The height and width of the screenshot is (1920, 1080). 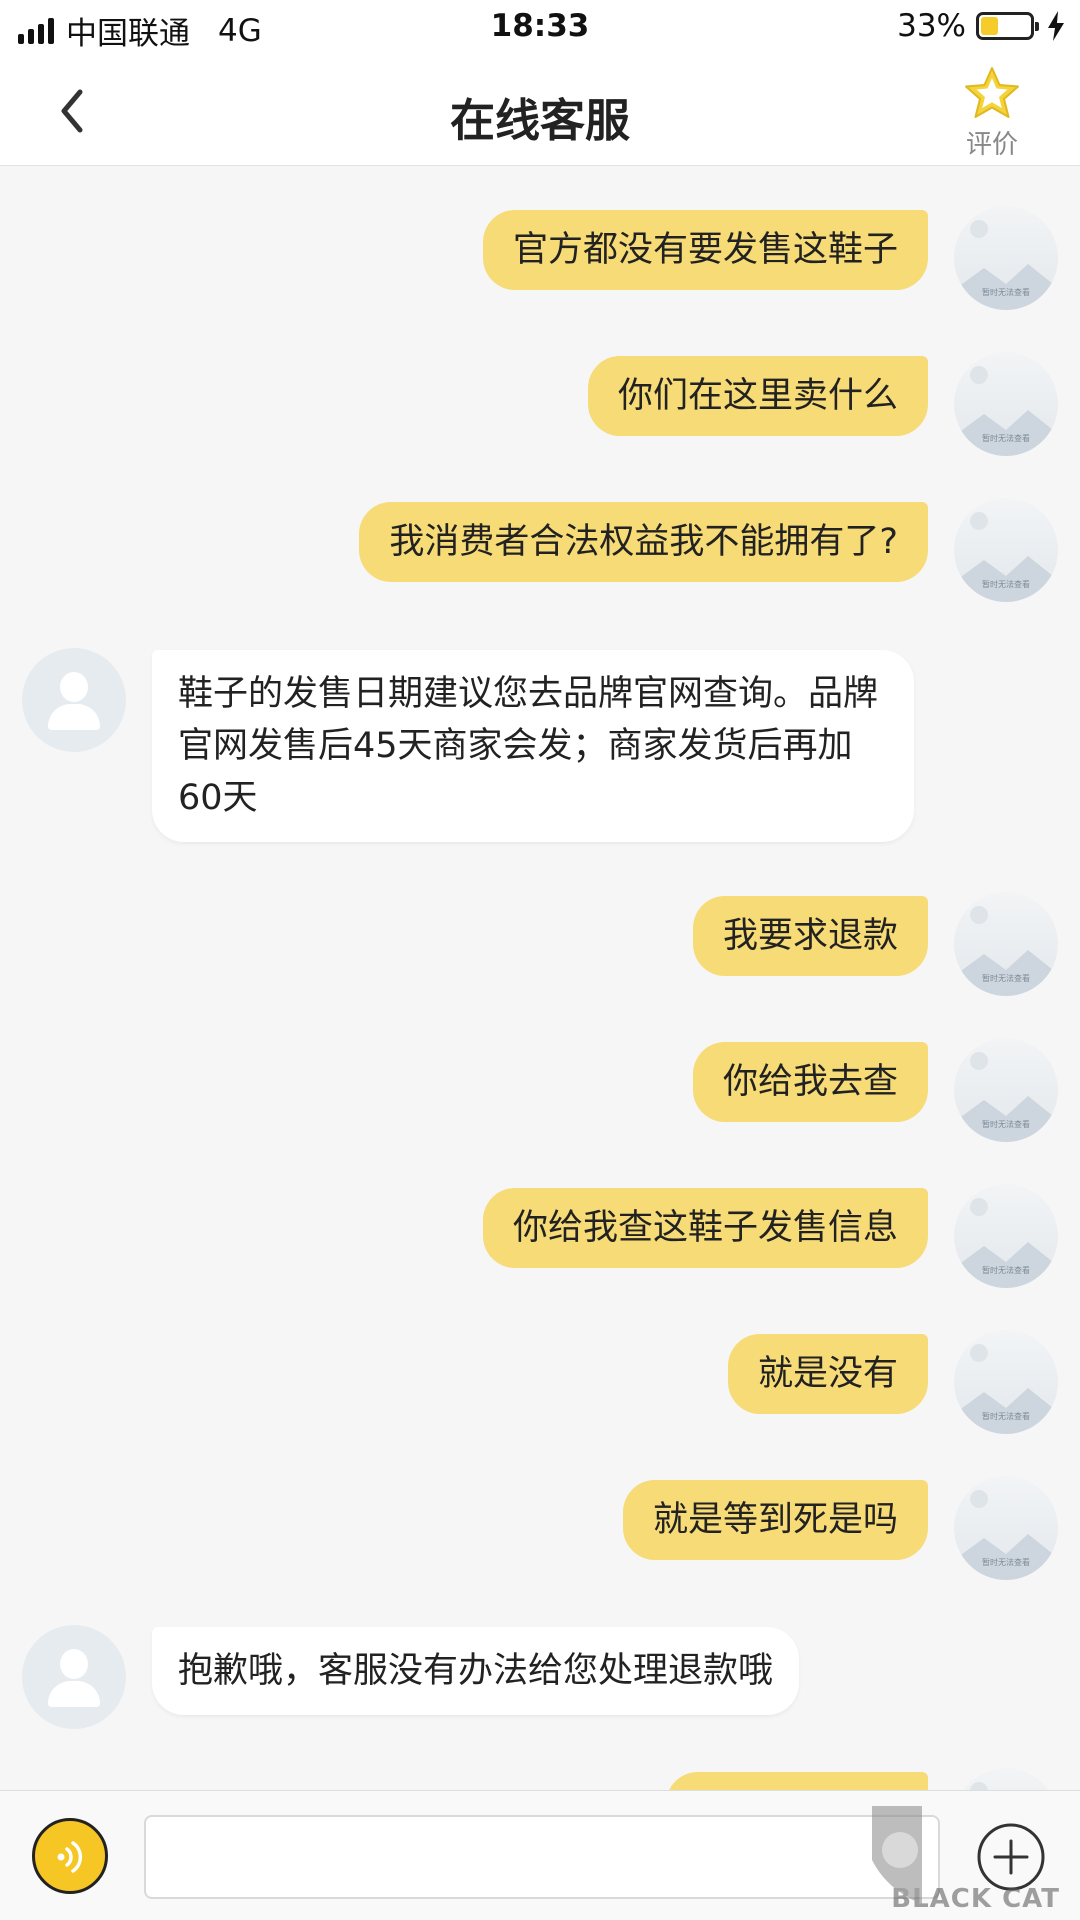 I want to click on page-title: 在线客服, so click(x=539, y=120).